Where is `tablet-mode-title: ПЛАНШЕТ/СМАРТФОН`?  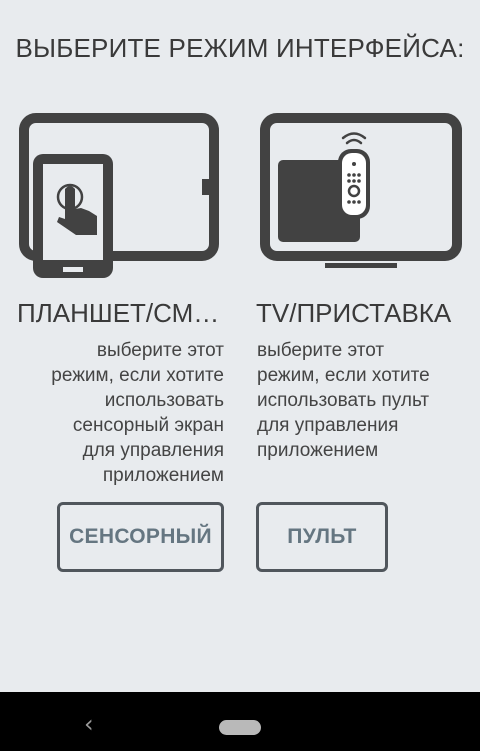 tablet-mode-title: ПЛАНШЕТ/СМАРТФОН is located at coordinates (121, 313).